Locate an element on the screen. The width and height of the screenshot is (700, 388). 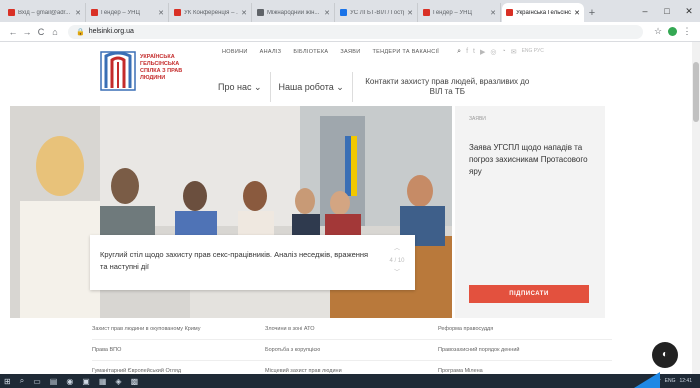
social-icons: ⌕ f t ▶ ◎ ◔ ✉ ENG РУС is located at coordinates (503, 52).